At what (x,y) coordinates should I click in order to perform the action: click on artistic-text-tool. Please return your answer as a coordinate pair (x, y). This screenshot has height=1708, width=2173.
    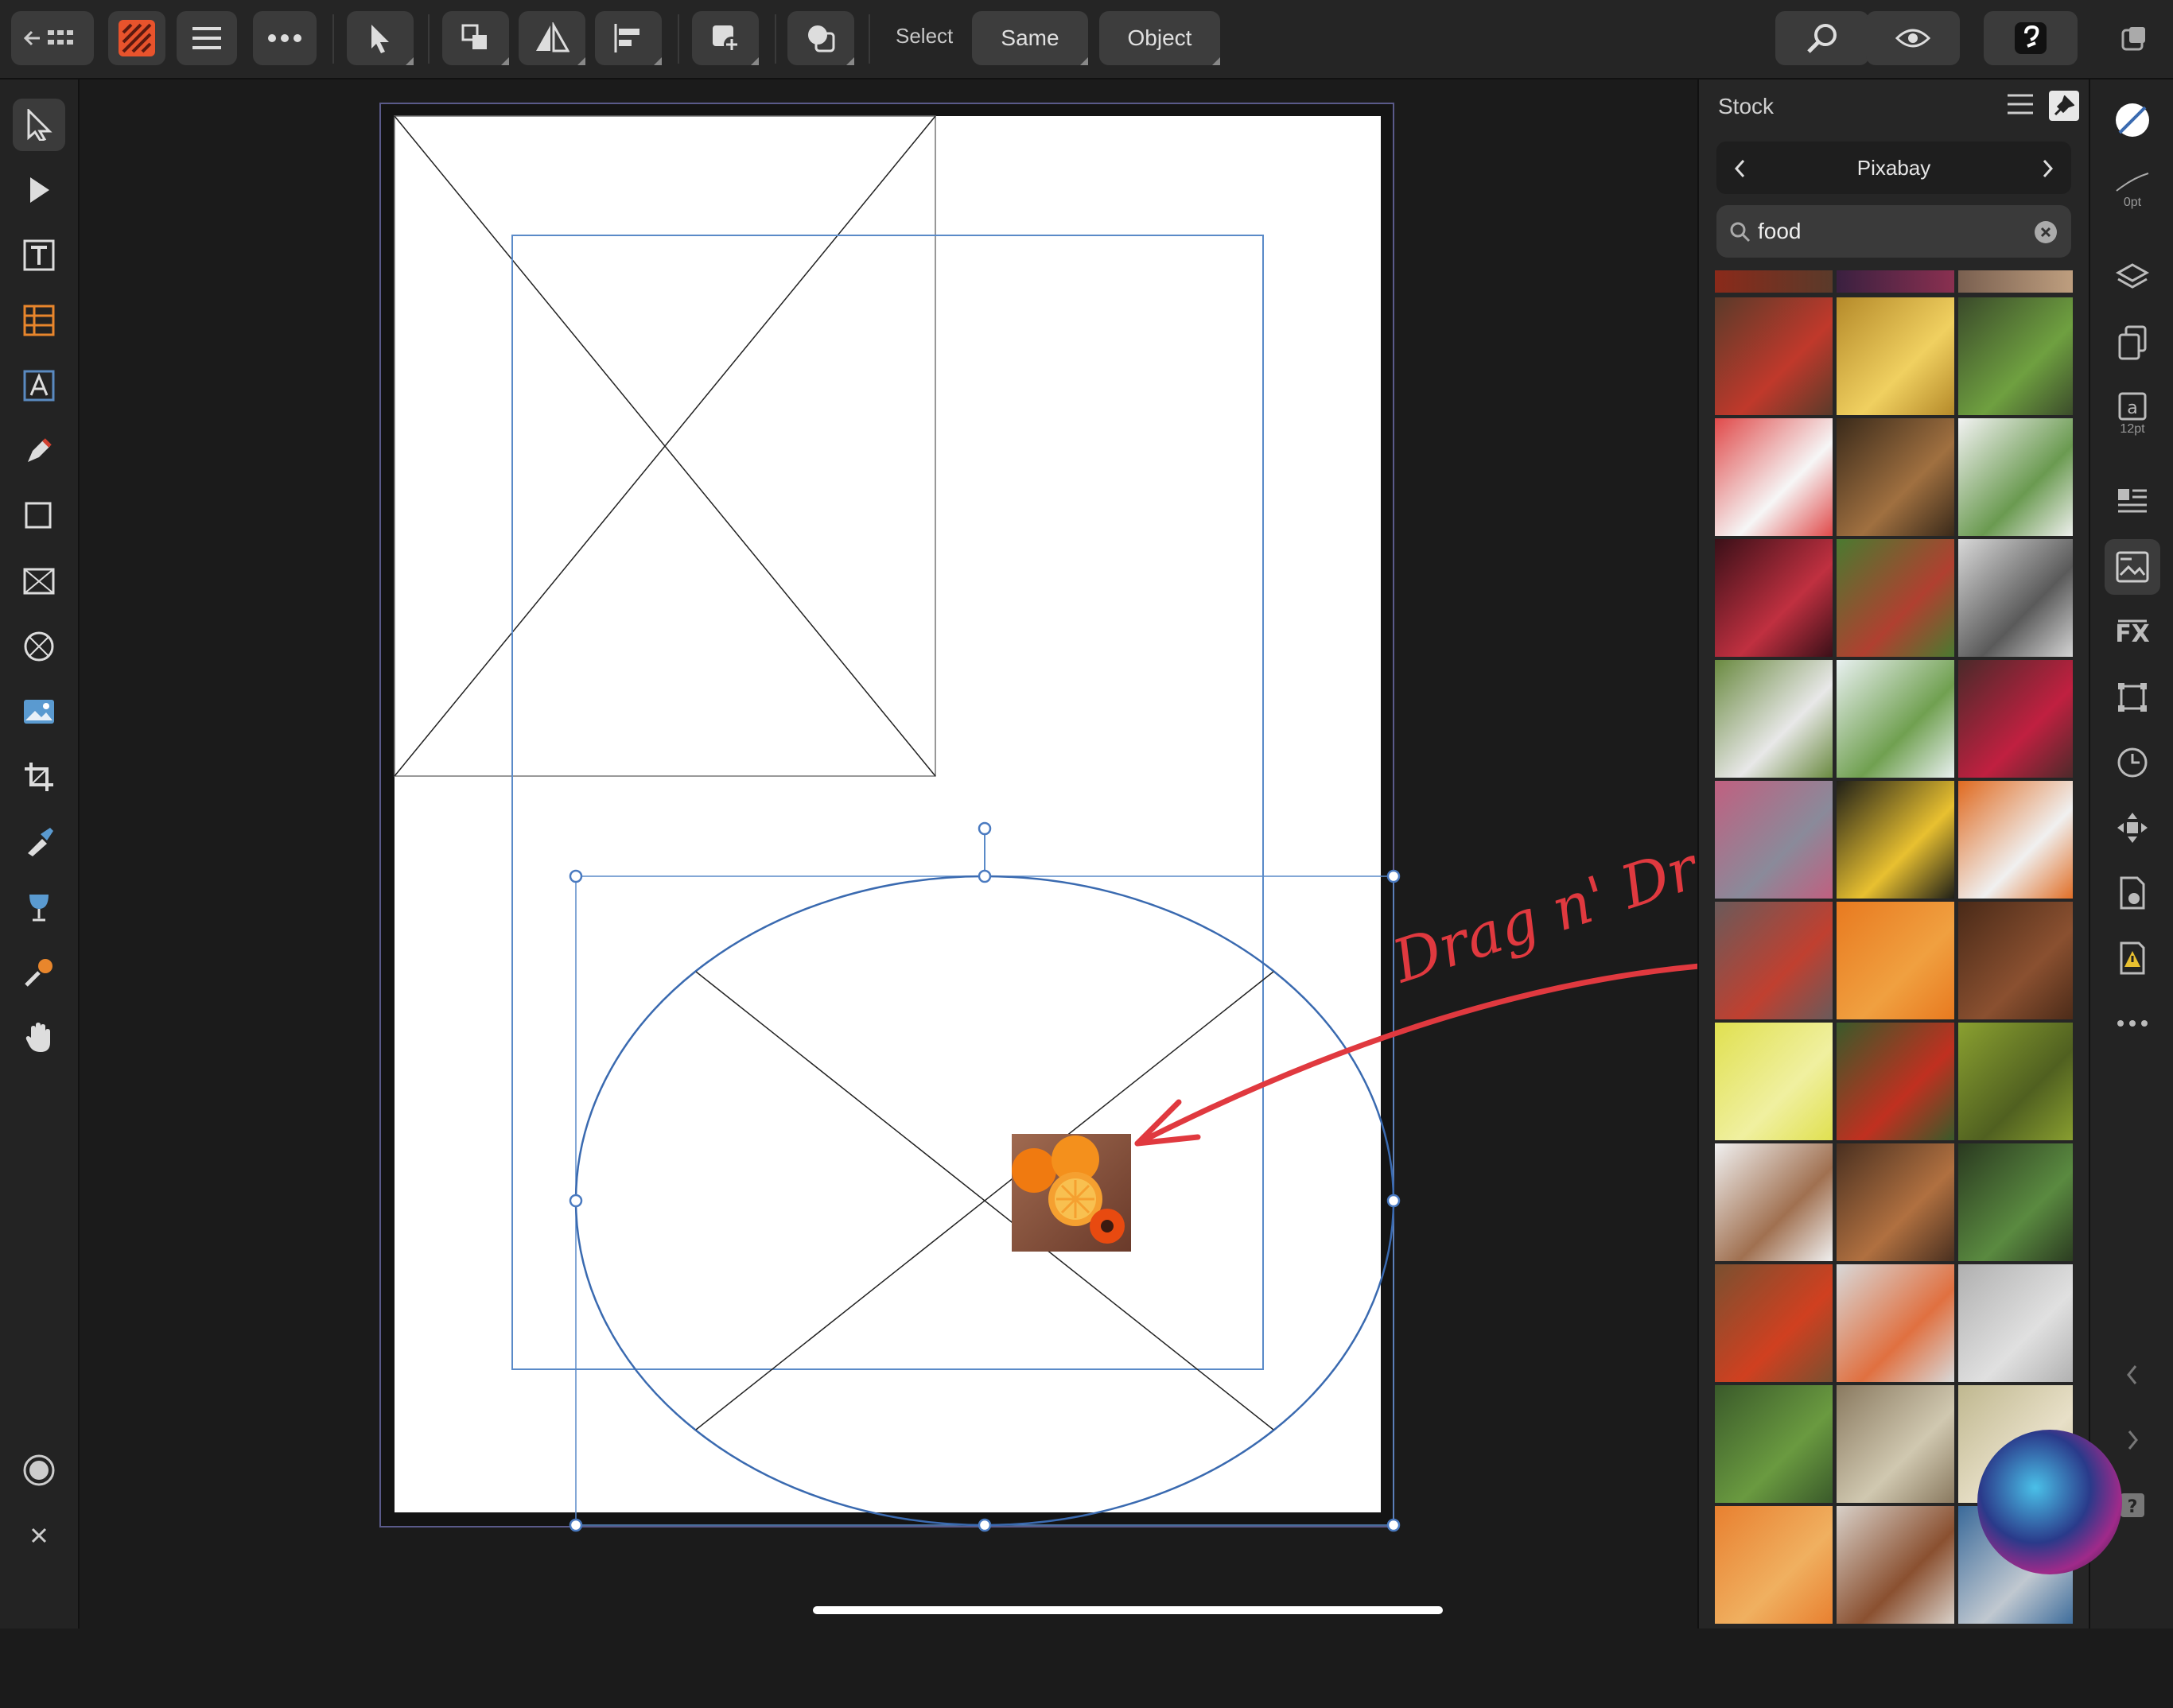
    Looking at the image, I should click on (39, 385).